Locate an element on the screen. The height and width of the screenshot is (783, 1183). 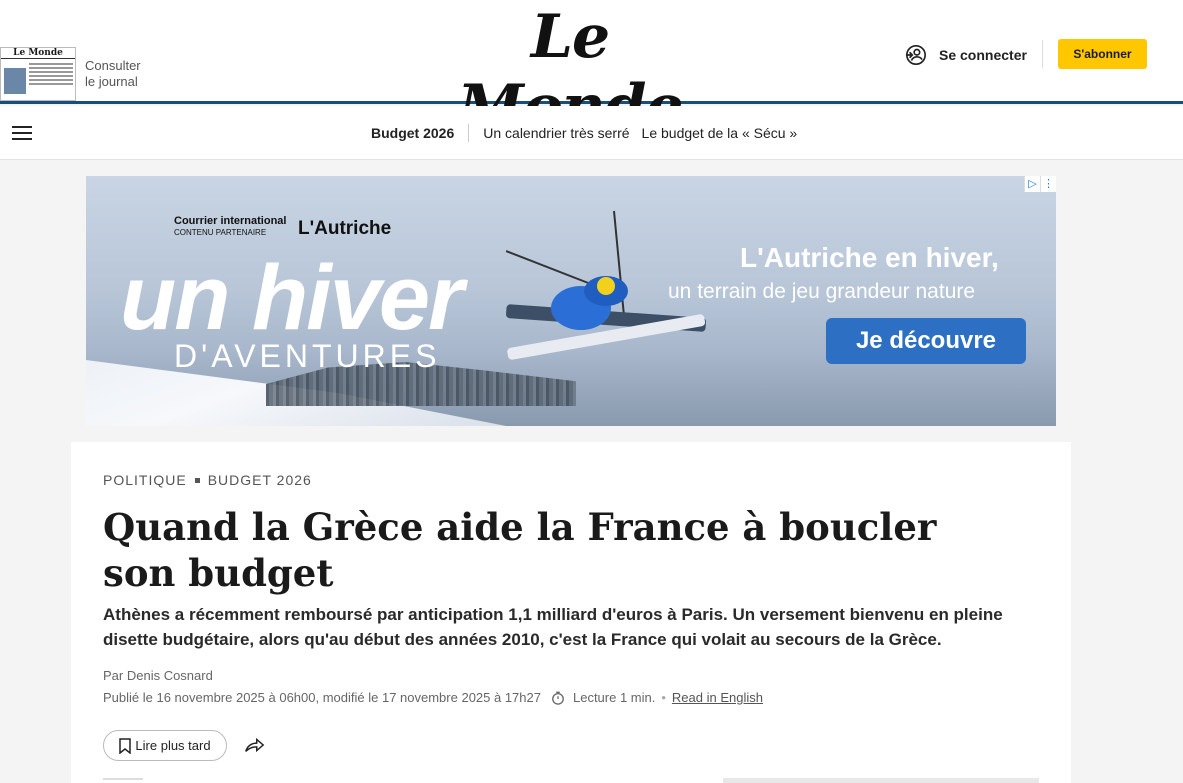
article-author: Par Denis Cosnard is located at coordinates (158, 675).